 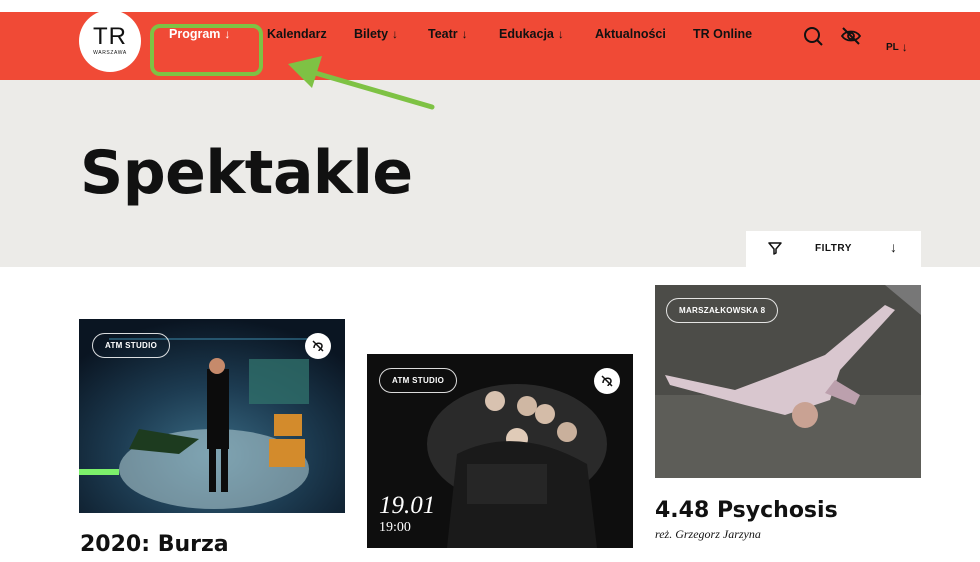 What do you see at coordinates (500, 451) in the screenshot?
I see `card-image-2: ATM STUDIO 19.01 19:00` at bounding box center [500, 451].